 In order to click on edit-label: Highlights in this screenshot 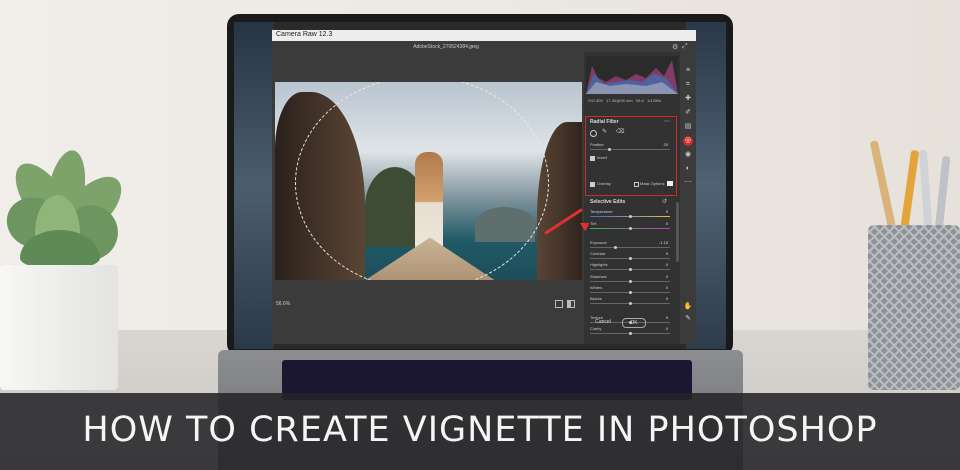, I will do `click(599, 264)`.